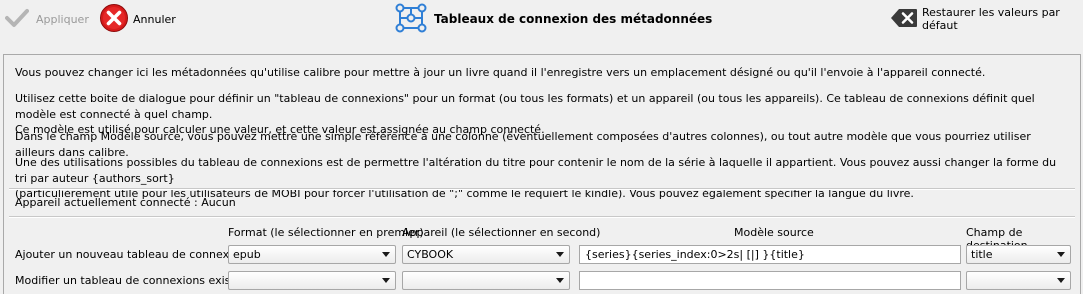  I want to click on column-header-format: Format (le sélectionner en premier), so click(326, 232).